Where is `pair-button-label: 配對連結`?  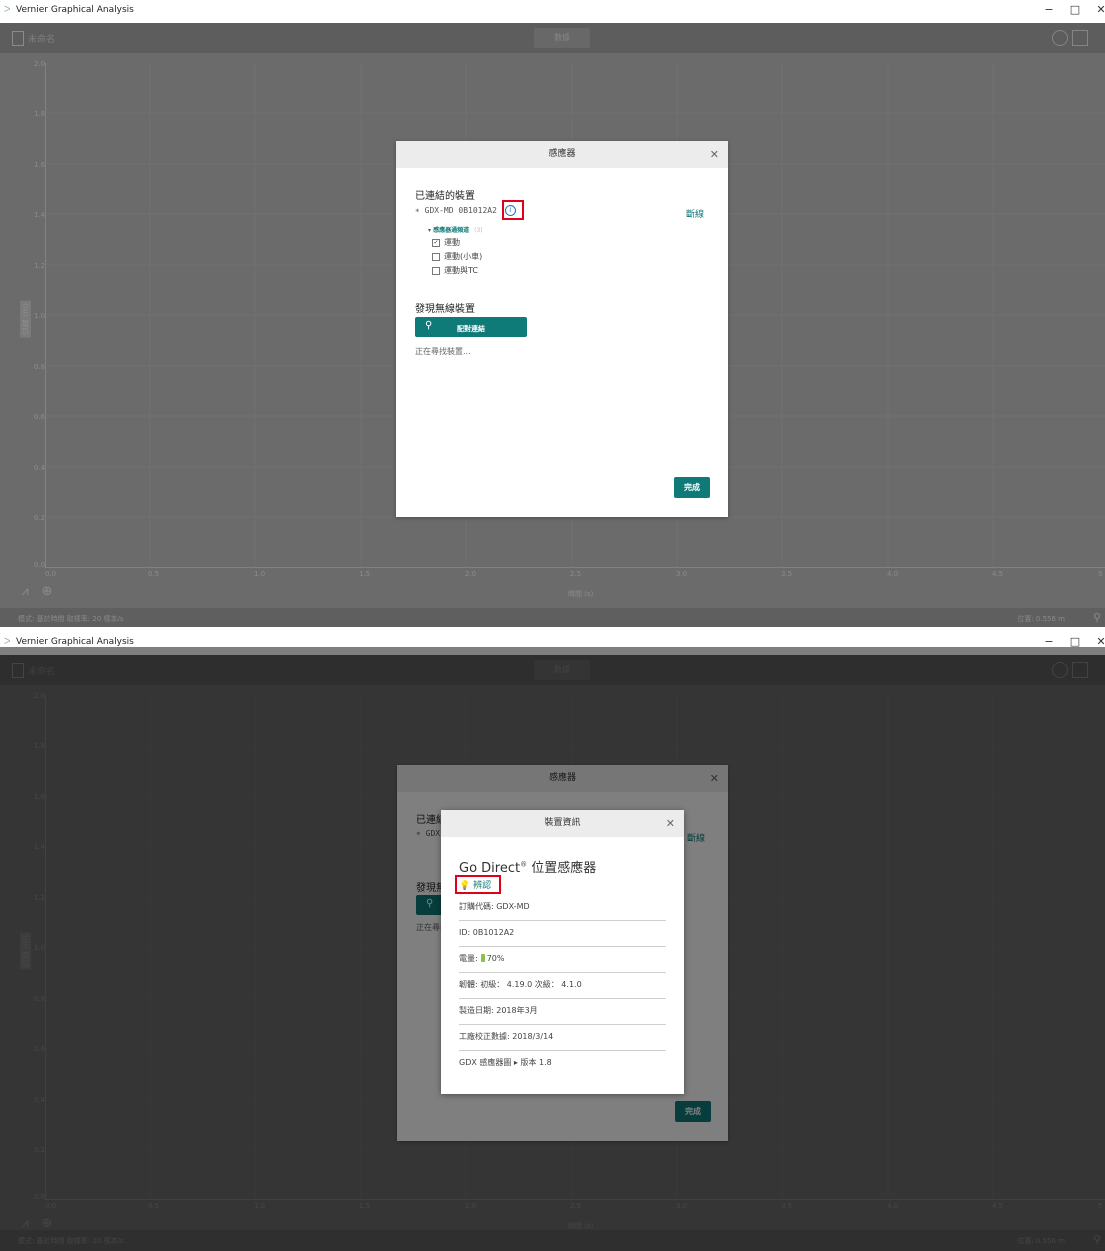
pair-button-label: 配對連結 is located at coordinates (471, 329).